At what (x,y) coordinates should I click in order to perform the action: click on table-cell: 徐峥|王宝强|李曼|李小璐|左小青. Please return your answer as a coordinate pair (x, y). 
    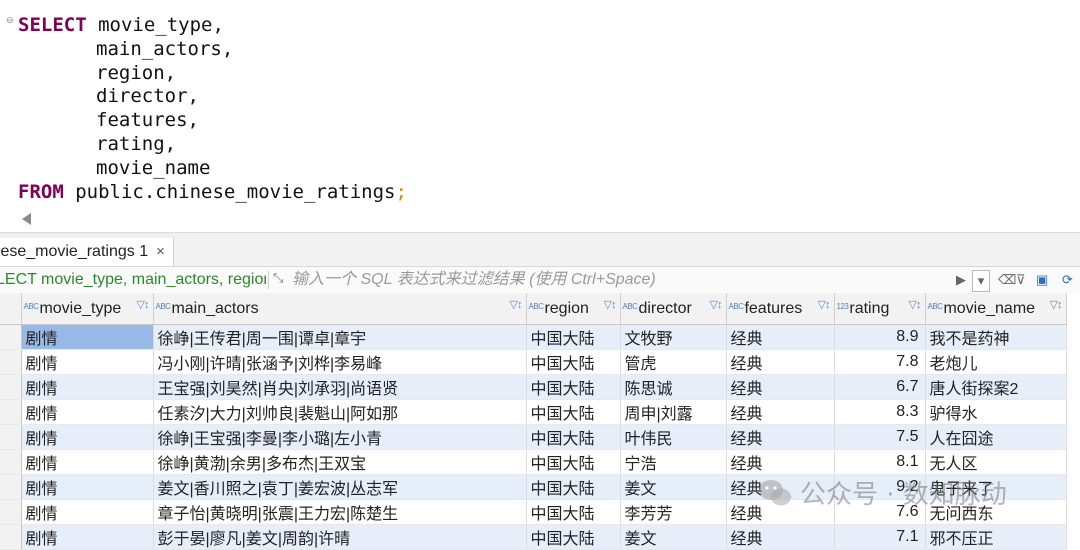
    Looking at the image, I should click on (340, 437).